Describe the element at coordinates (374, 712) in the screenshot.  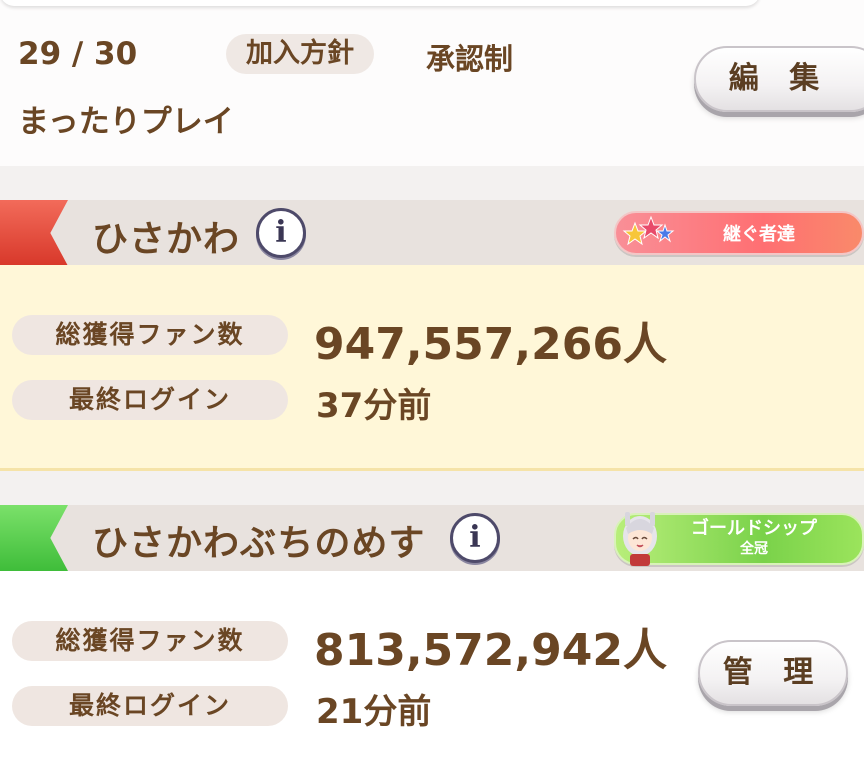
I see `login-value: 21分前` at that location.